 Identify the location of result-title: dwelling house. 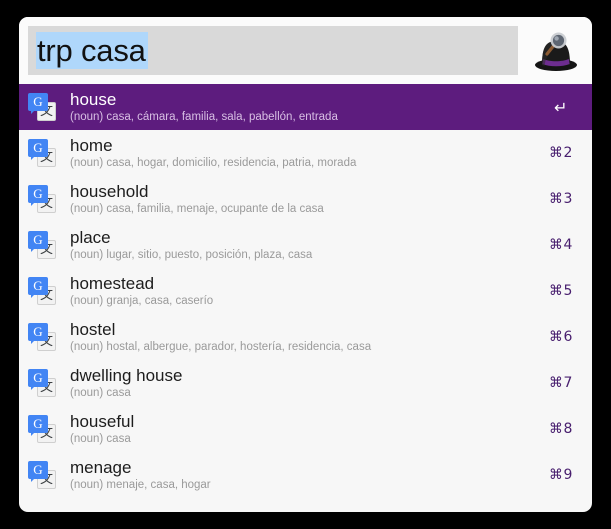
(126, 375).